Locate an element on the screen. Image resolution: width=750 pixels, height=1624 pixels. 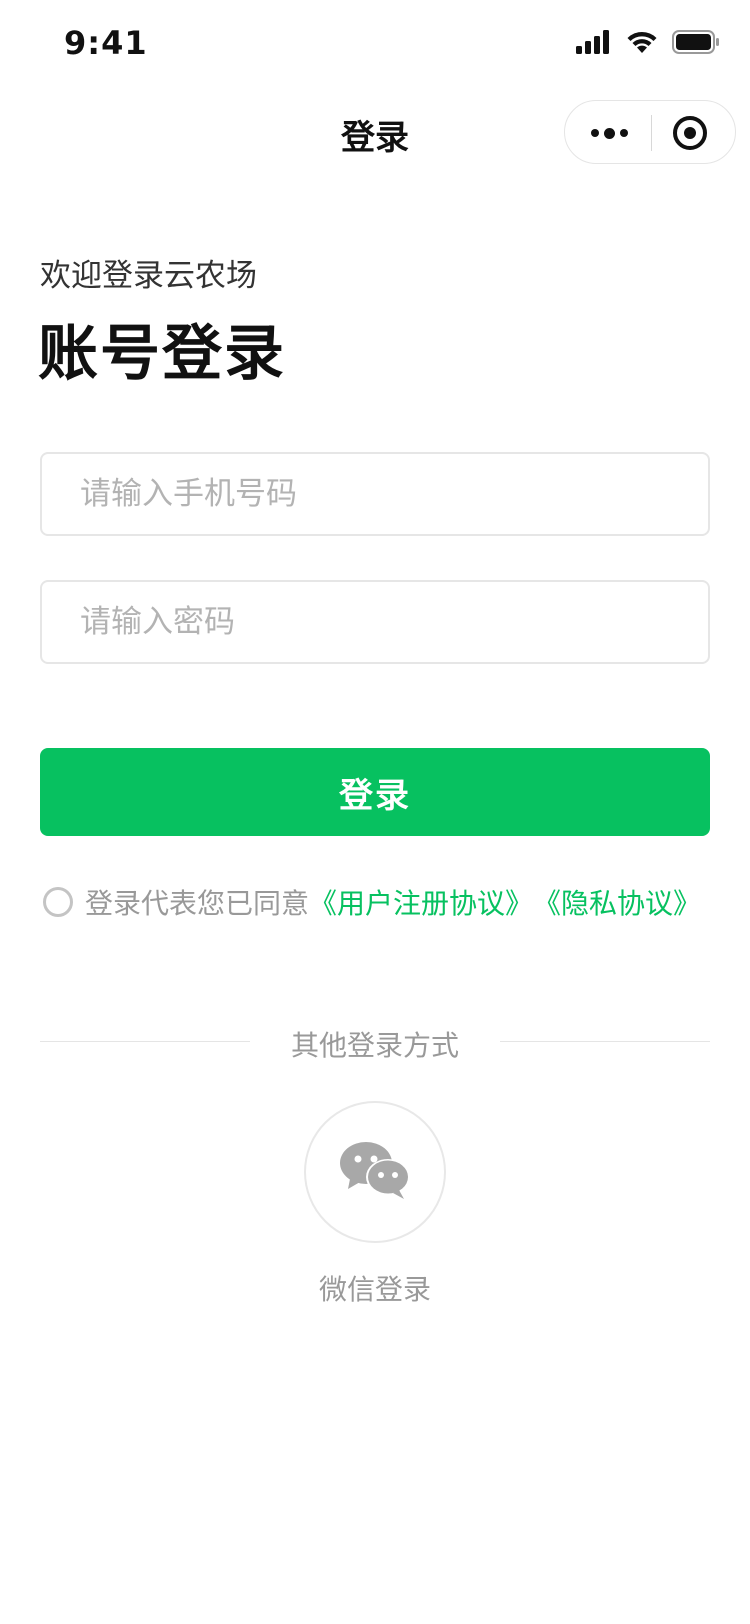
wechat-login-button is located at coordinates (375, 1172).